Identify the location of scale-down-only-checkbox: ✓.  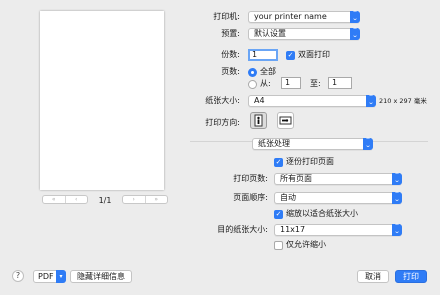
(278, 245).